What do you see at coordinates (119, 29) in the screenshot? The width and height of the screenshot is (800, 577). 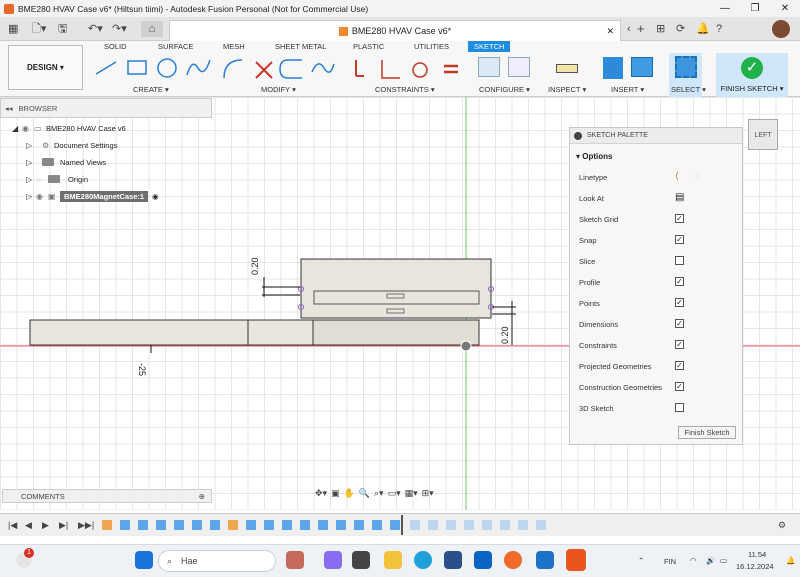 I see `redo-icon: ↷▾` at bounding box center [119, 29].